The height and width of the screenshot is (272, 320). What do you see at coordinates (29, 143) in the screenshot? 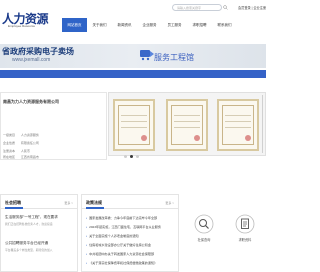
I see `info-value: 有限责任公司` at bounding box center [29, 143].